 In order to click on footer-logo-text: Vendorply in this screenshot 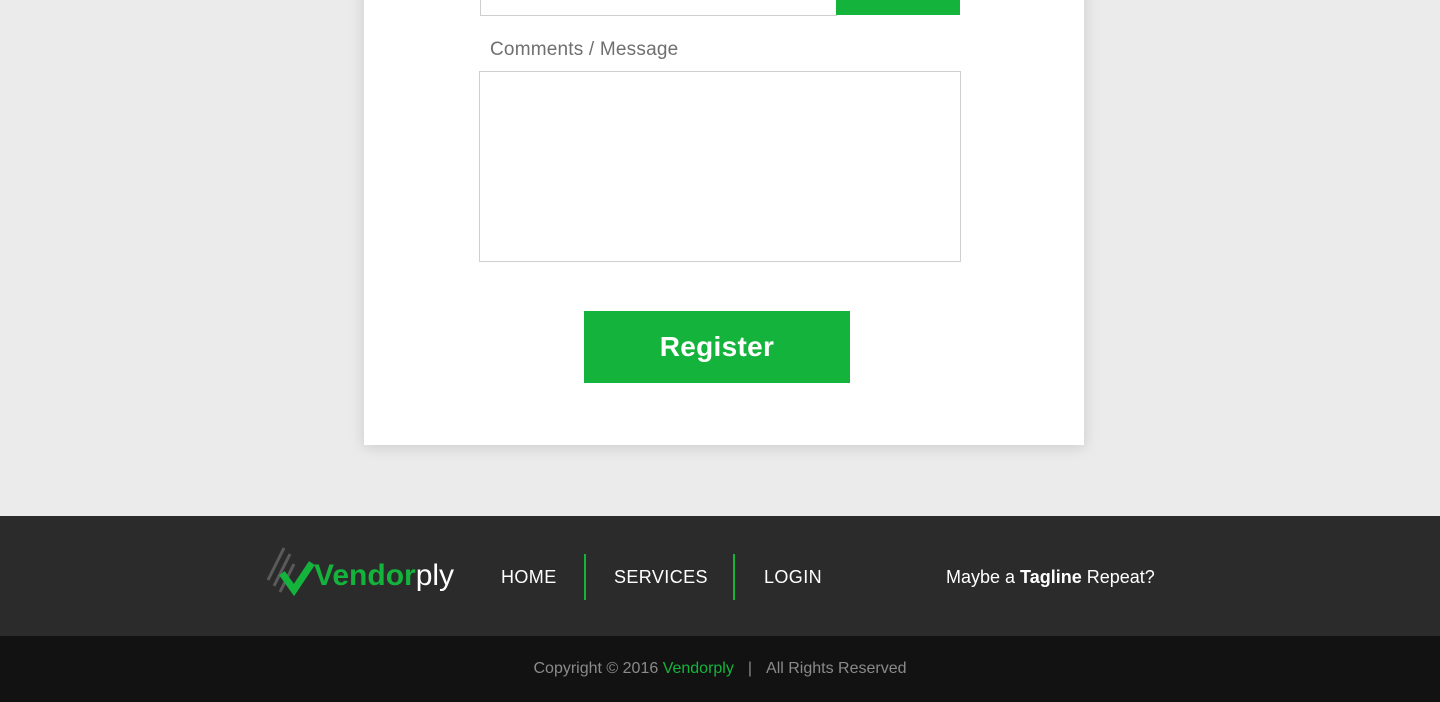, I will do `click(384, 576)`.